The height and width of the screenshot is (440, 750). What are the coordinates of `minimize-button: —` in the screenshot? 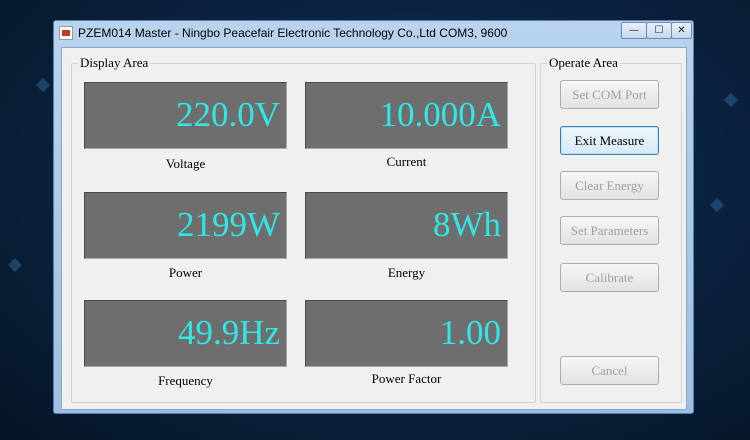 It's located at (634, 30).